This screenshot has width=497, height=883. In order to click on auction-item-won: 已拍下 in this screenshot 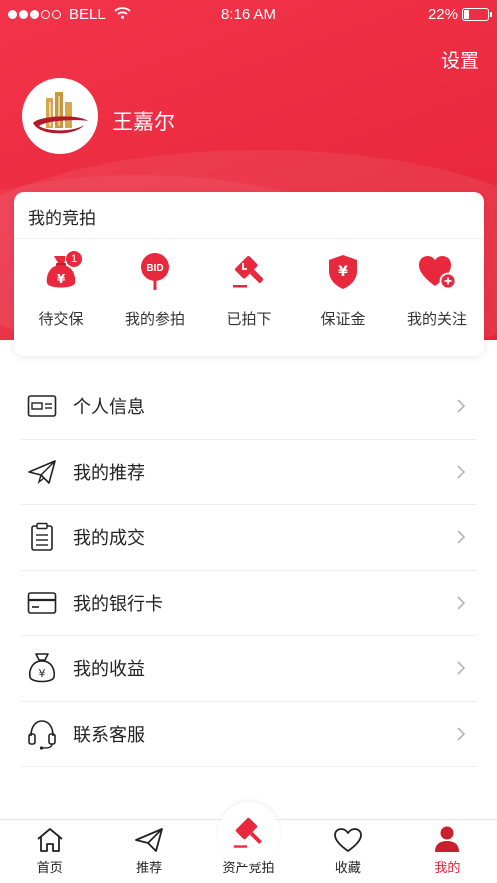, I will do `click(249, 289)`.